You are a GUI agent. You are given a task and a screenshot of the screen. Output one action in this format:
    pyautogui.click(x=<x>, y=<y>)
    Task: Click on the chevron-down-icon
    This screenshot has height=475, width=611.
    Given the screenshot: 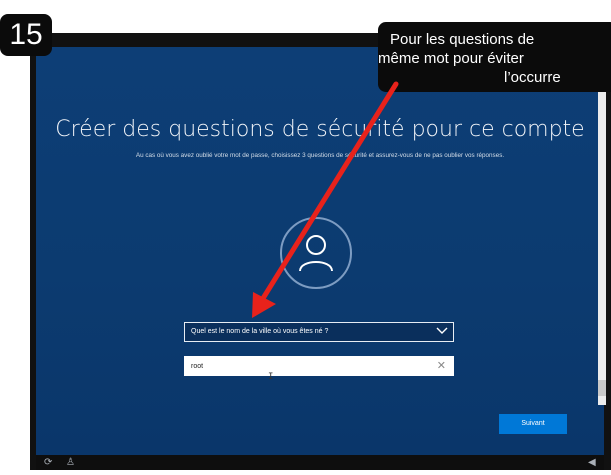 What is the action you would take?
    pyautogui.click(x=442, y=330)
    